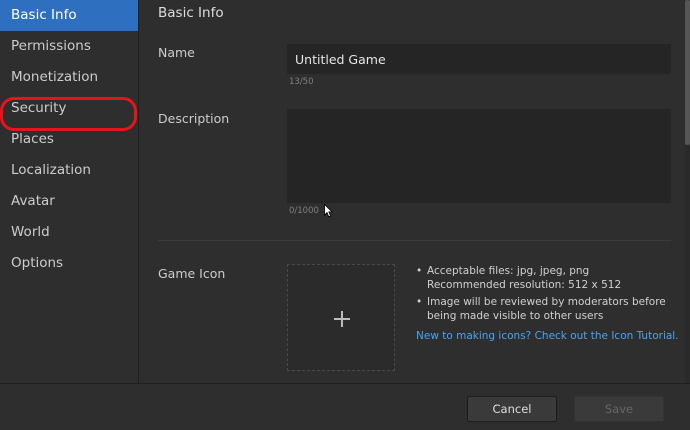 The height and width of the screenshot is (430, 690). What do you see at coordinates (69, 232) in the screenshot?
I see `sidebar-item-world: World` at bounding box center [69, 232].